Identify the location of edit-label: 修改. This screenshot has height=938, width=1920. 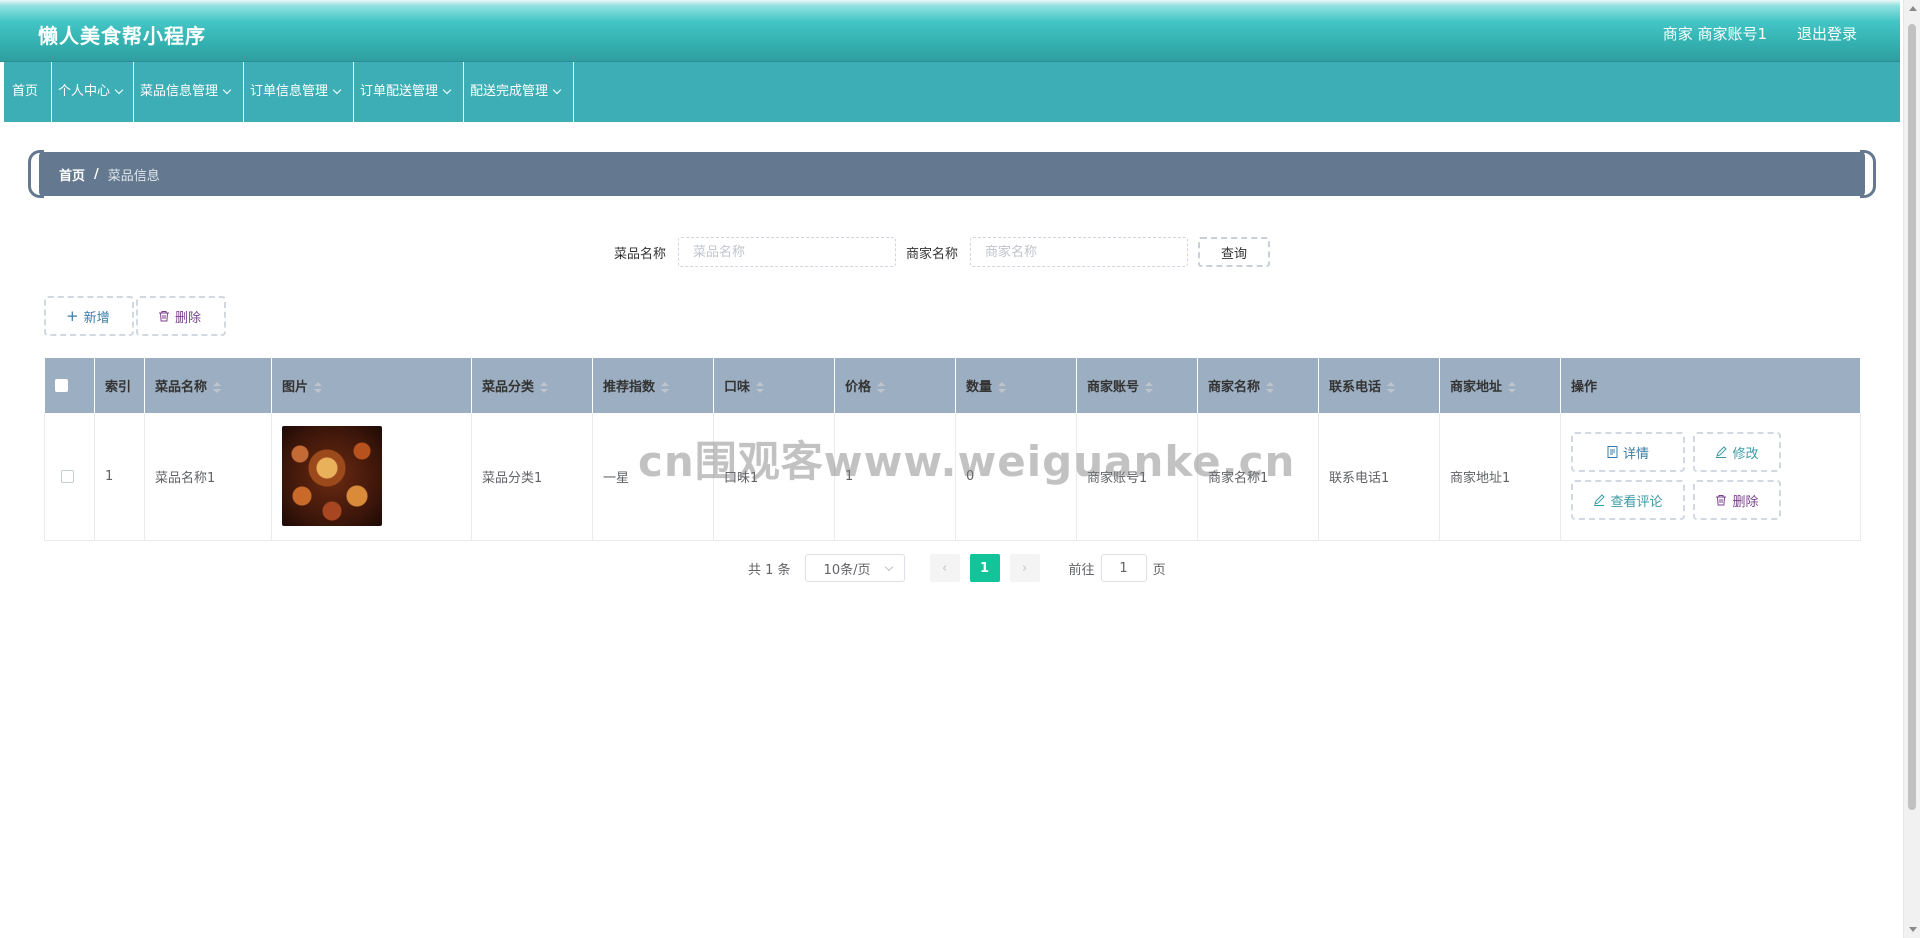
(1745, 454).